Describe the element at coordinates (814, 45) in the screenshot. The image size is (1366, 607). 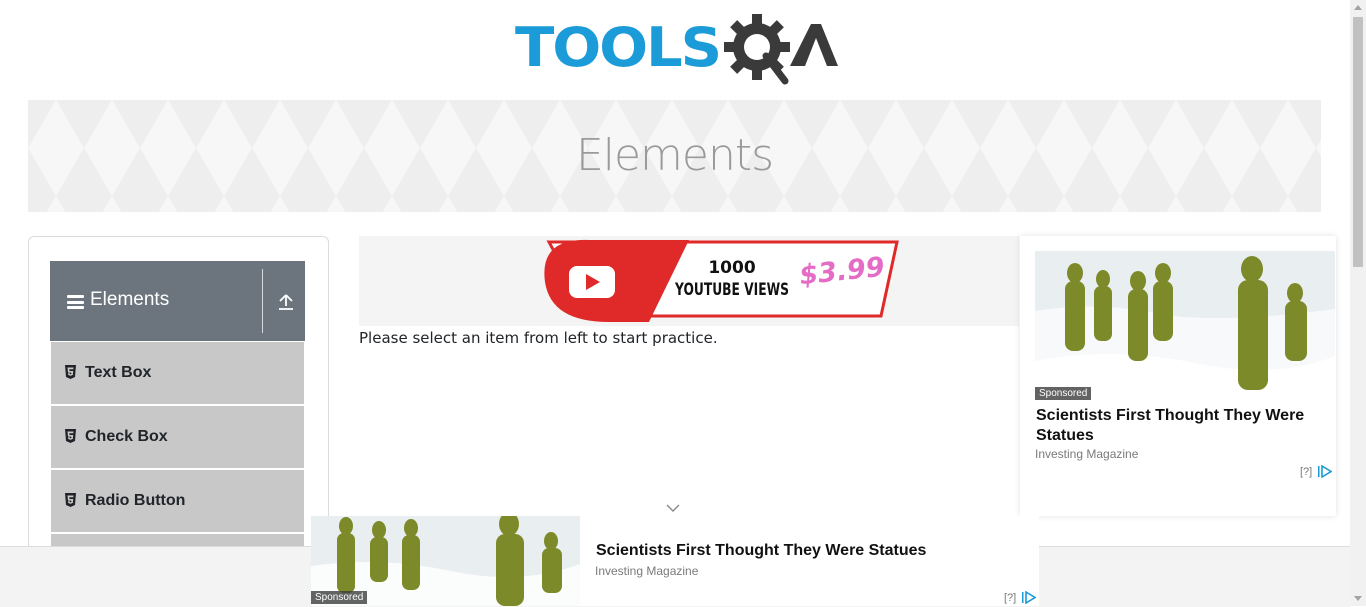
I see `logo-letter-a` at that location.